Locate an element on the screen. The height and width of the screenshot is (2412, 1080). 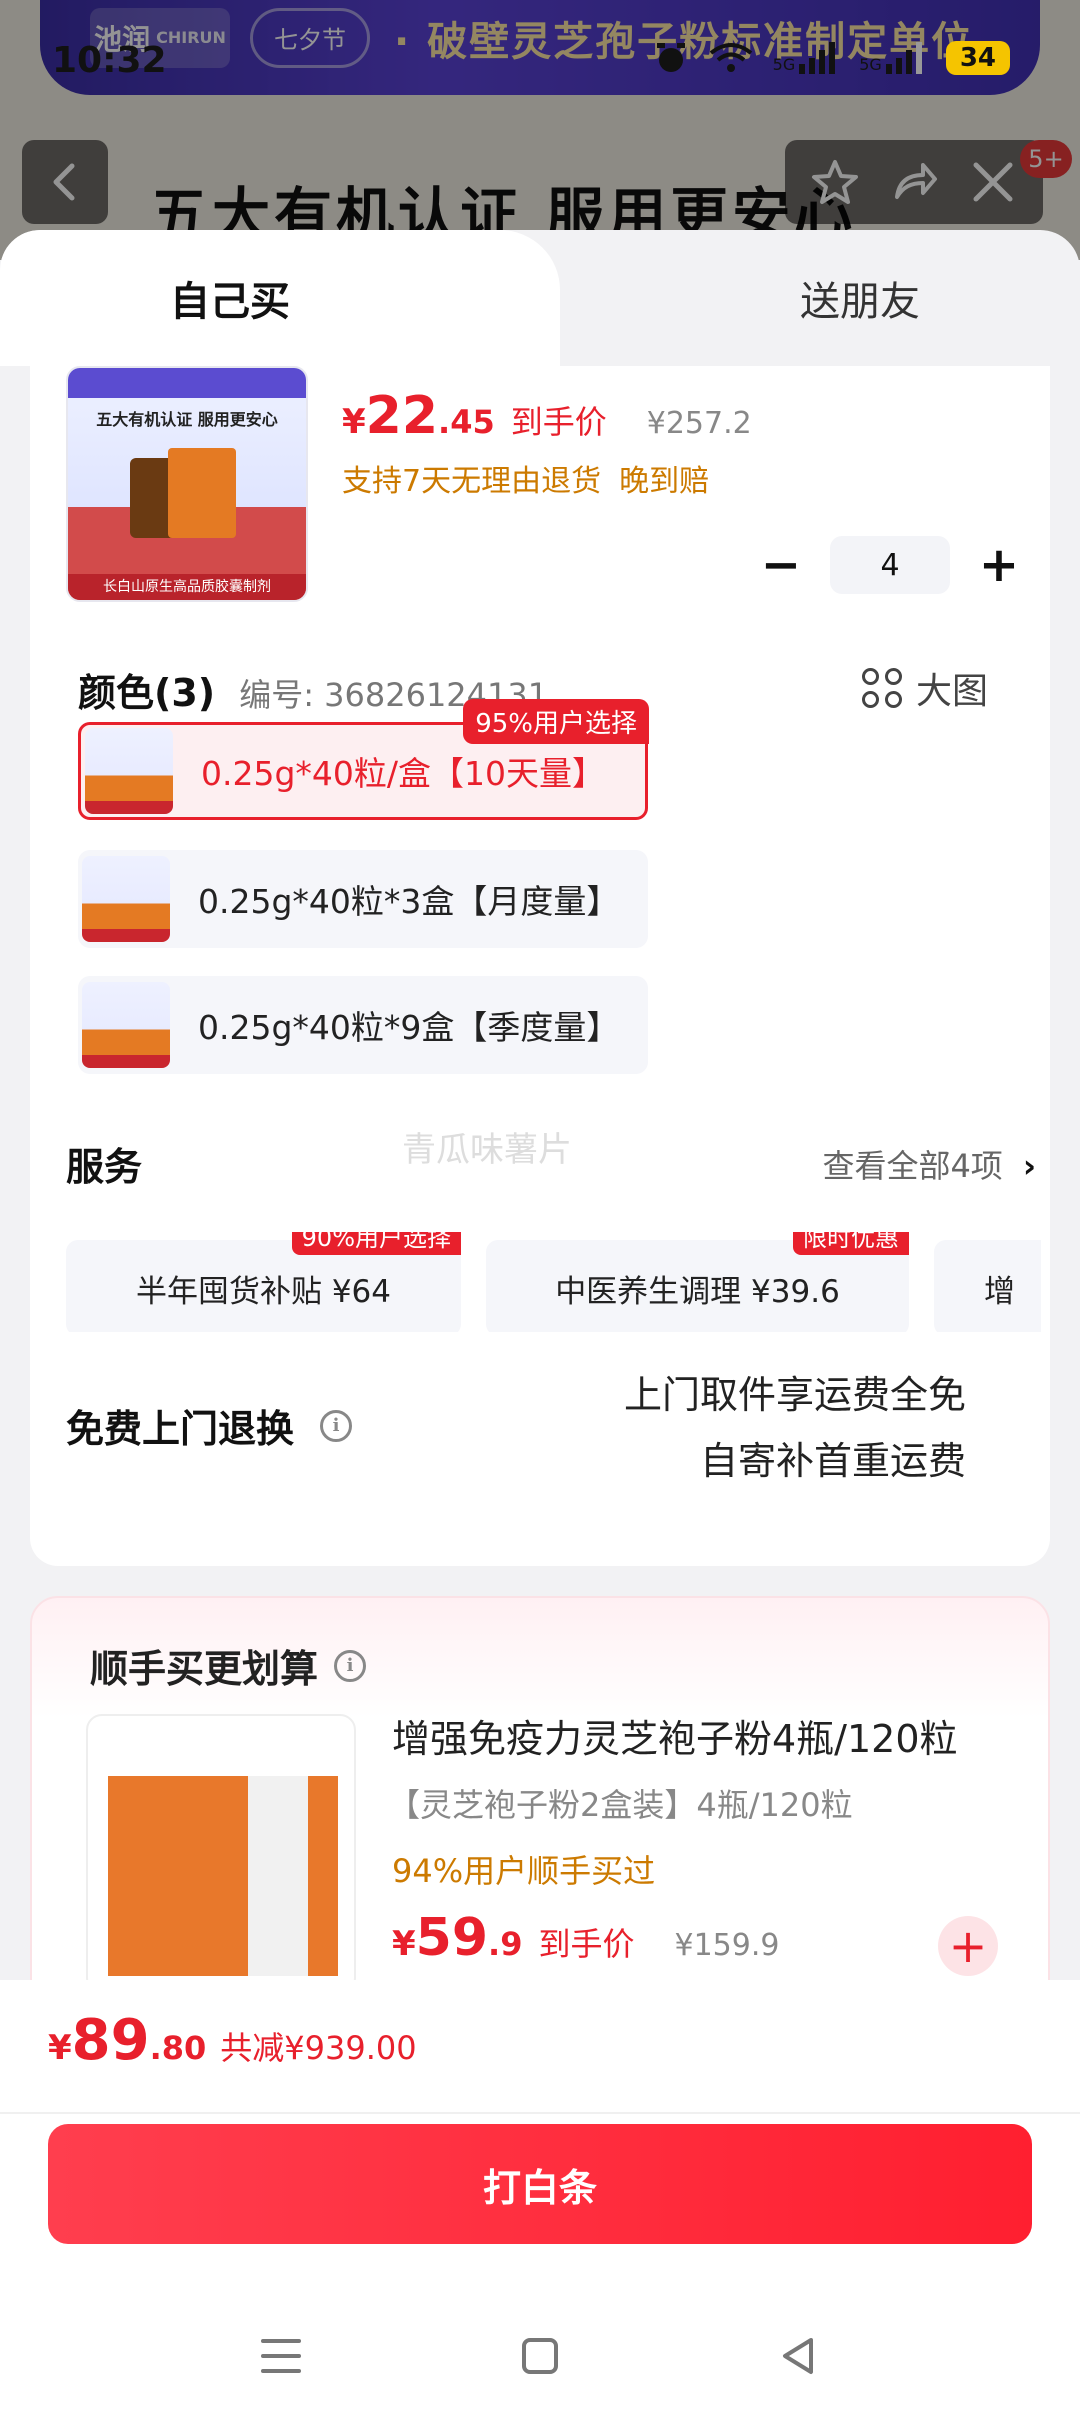
signal-5g-icon-2: 5G is located at coordinates (892, 58).